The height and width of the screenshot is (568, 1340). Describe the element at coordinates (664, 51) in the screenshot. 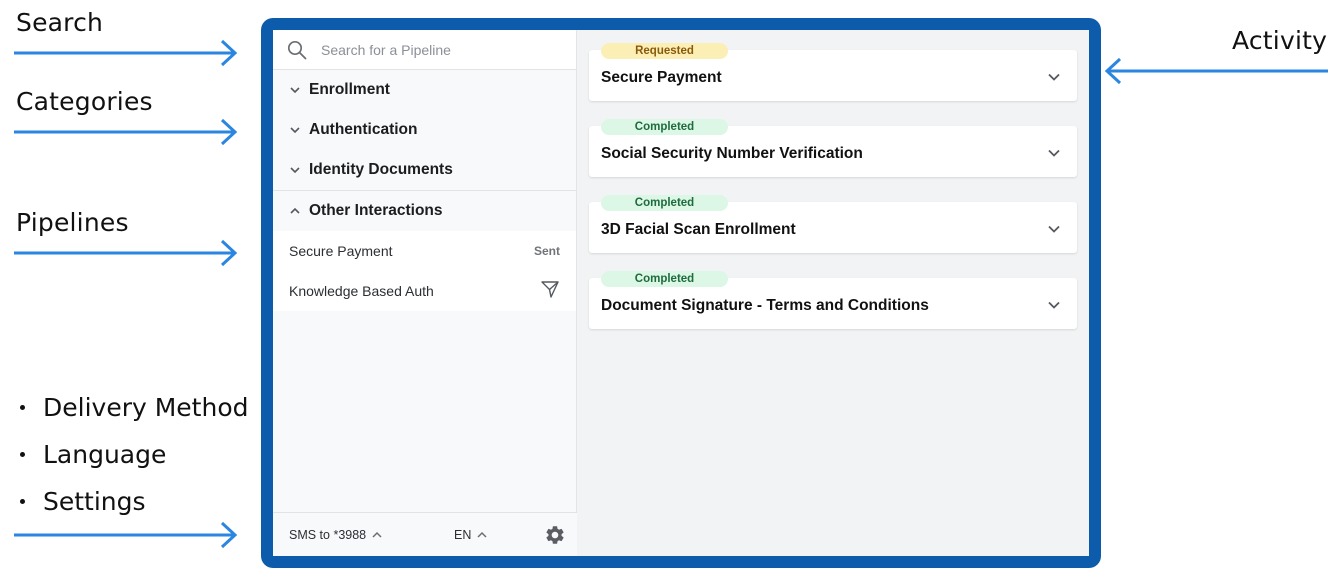

I see `status-badge-requested: Requested` at that location.